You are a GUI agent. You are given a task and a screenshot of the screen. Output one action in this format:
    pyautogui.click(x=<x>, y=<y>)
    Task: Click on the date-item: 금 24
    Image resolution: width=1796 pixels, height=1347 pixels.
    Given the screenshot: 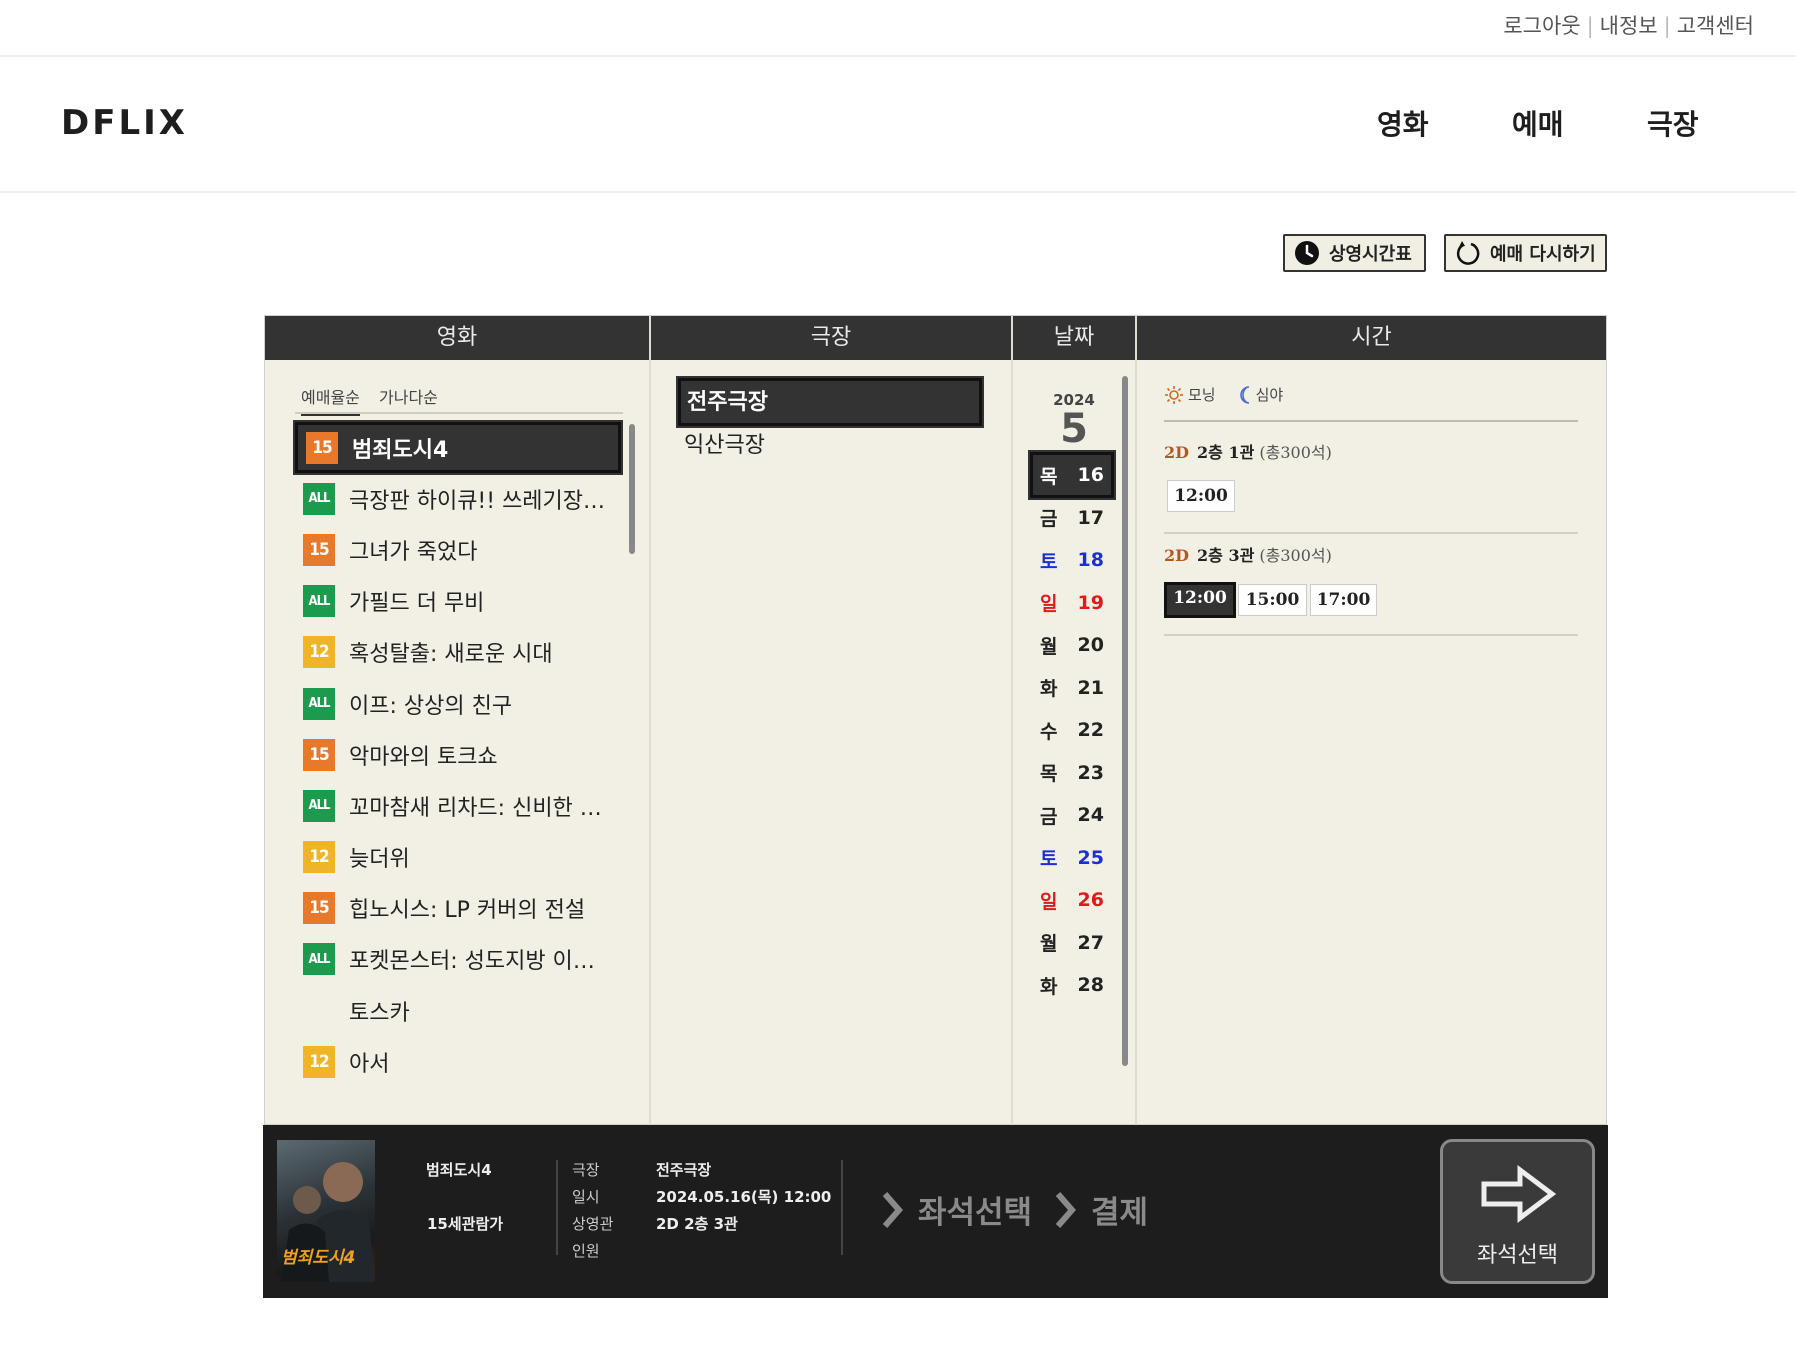 What is the action you would take?
    pyautogui.click(x=1072, y=815)
    